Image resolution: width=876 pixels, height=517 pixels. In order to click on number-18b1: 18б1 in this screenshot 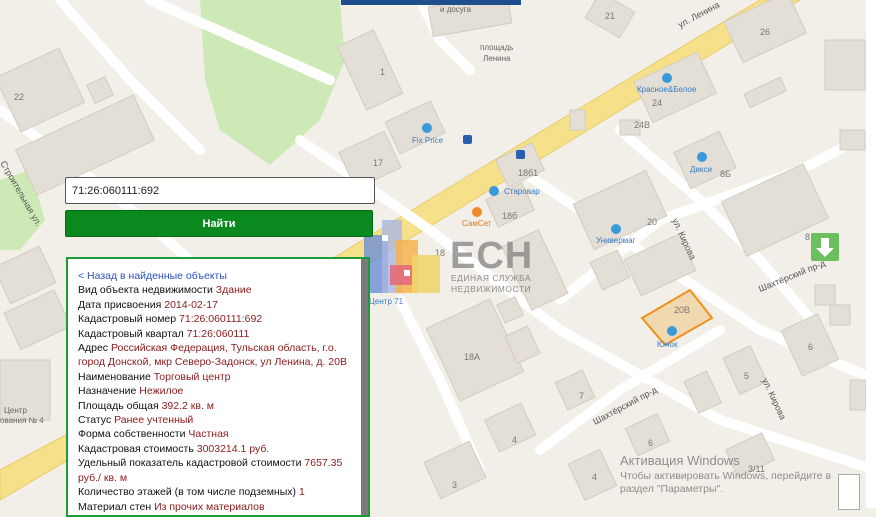, I will do `click(528, 173)`.